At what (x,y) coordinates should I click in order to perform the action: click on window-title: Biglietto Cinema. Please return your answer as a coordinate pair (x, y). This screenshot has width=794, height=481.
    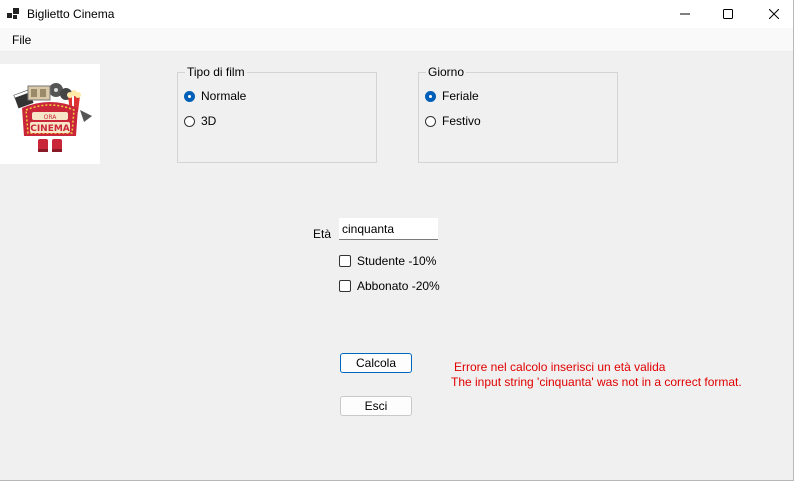
    Looking at the image, I should click on (71, 14).